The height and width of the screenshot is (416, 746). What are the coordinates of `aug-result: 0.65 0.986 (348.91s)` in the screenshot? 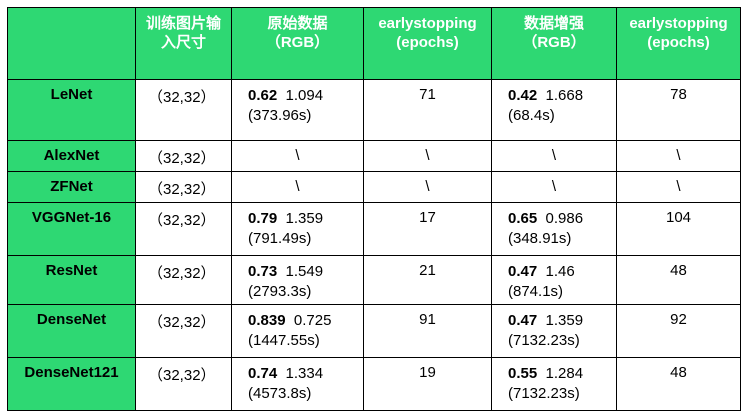 It's located at (554, 229).